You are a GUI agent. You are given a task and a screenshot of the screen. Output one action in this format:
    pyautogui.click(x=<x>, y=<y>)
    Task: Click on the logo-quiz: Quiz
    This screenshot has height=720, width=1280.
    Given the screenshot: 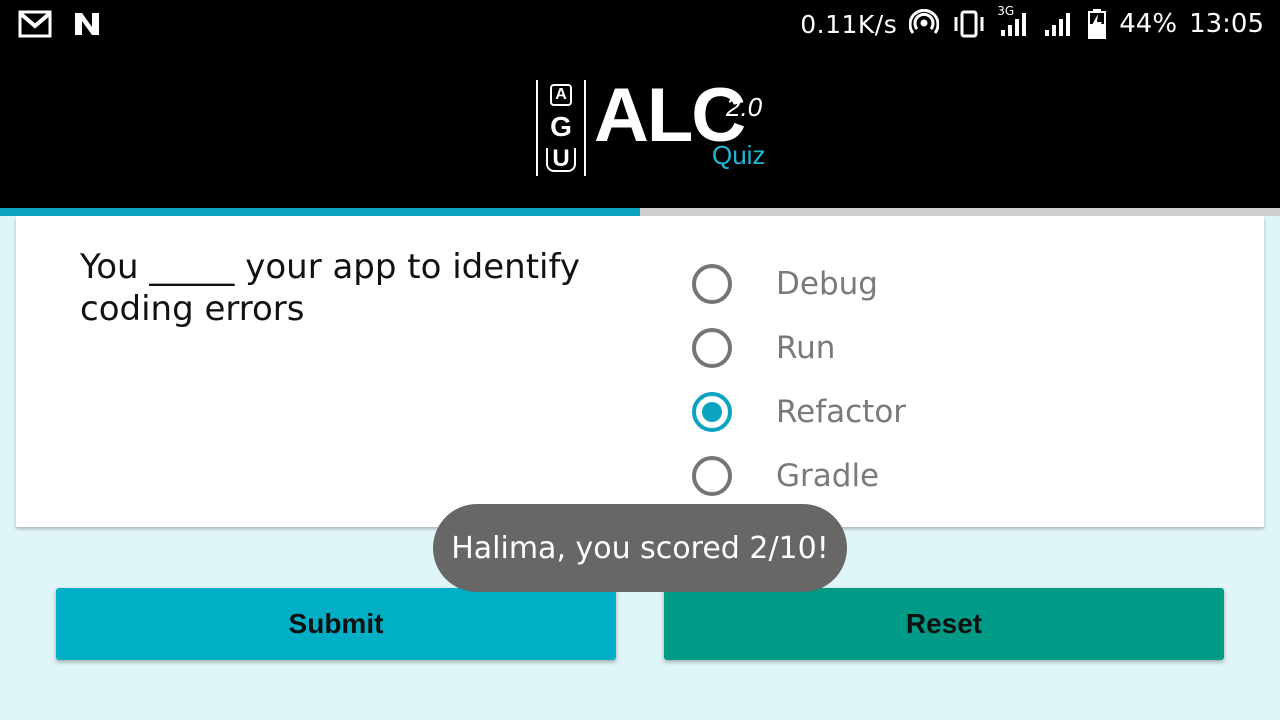 What is the action you would take?
    pyautogui.click(x=739, y=155)
    